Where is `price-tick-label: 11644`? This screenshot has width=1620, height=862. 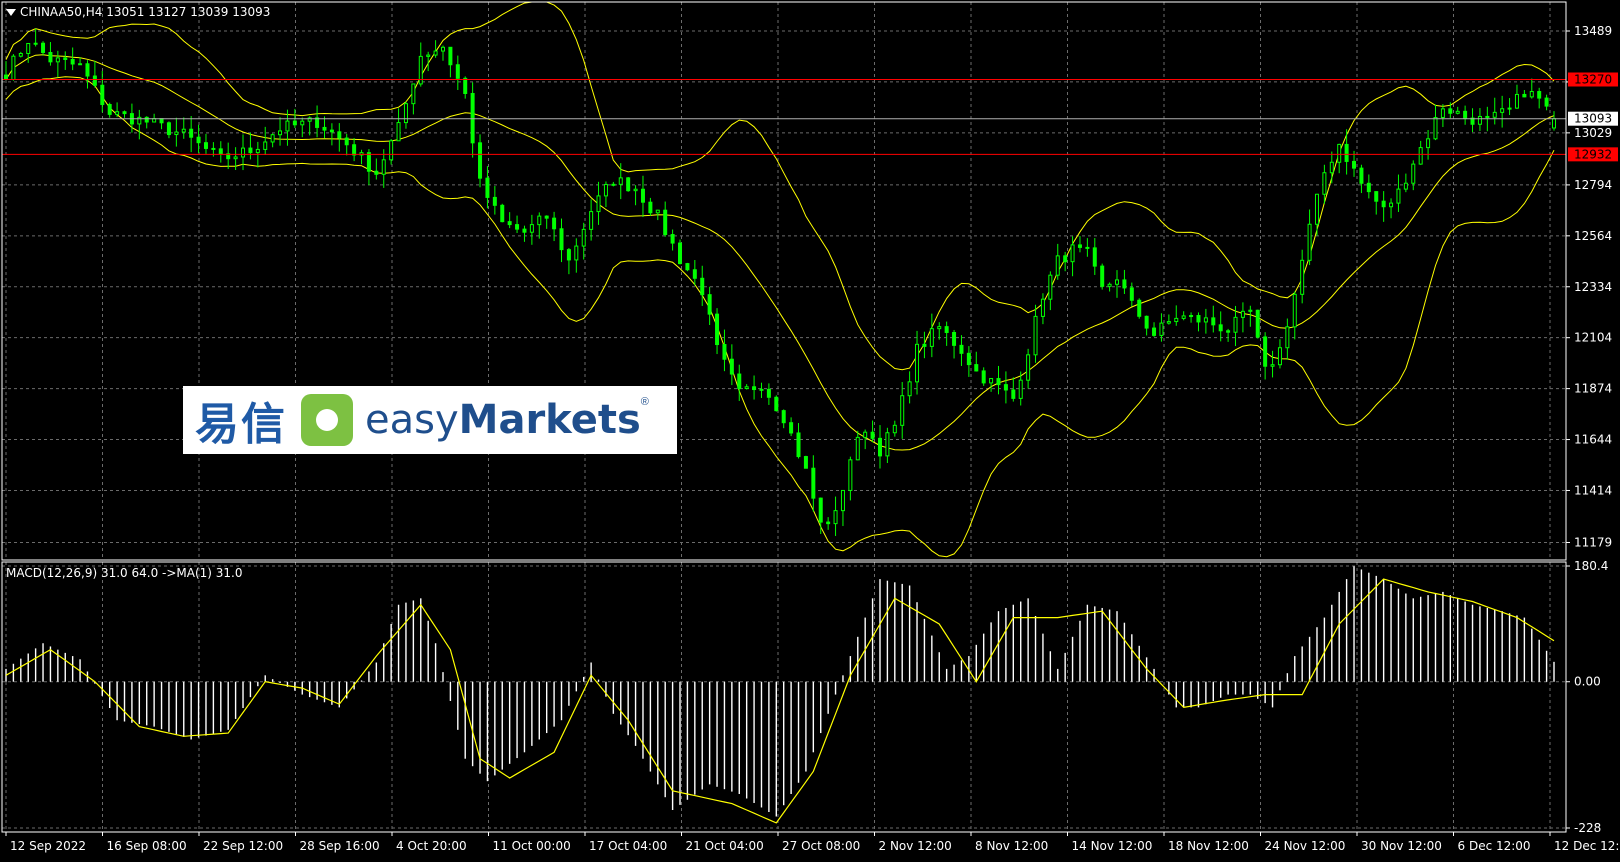
price-tick-label: 11644 is located at coordinates (1593, 440).